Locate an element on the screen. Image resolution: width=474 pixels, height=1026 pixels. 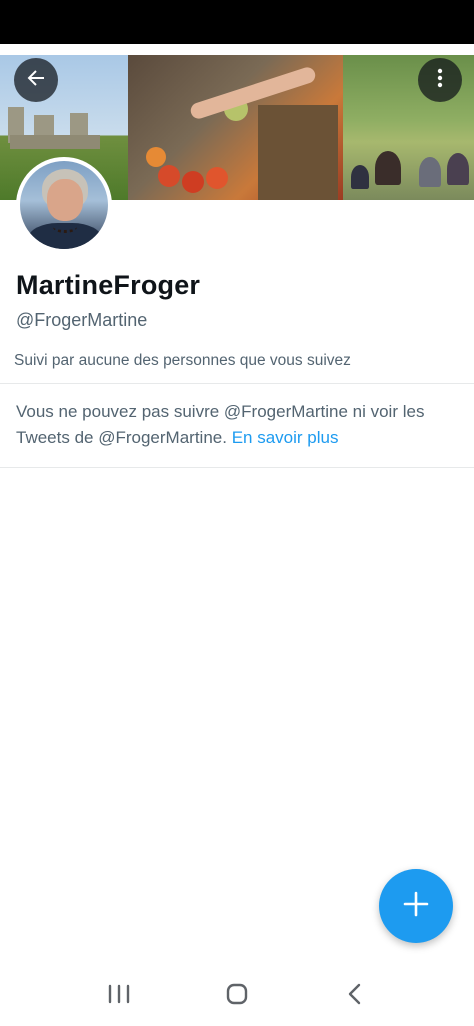
display-name: MartineFroger is located at coordinates (108, 285).